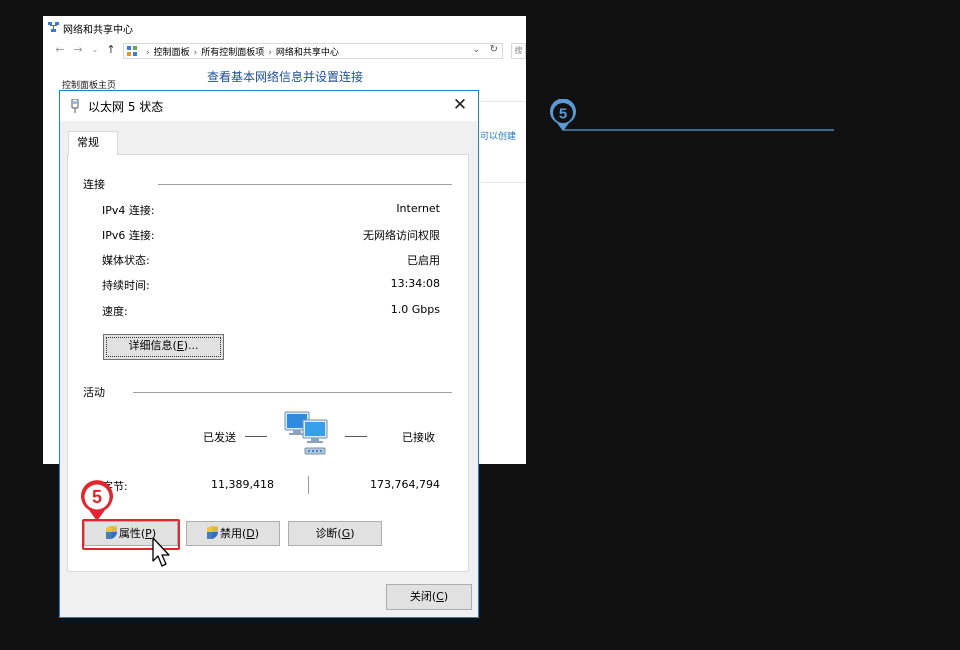 Image resolution: width=960 pixels, height=650 pixels. Describe the element at coordinates (418, 437) in the screenshot. I see `received-label: 已接收` at that location.